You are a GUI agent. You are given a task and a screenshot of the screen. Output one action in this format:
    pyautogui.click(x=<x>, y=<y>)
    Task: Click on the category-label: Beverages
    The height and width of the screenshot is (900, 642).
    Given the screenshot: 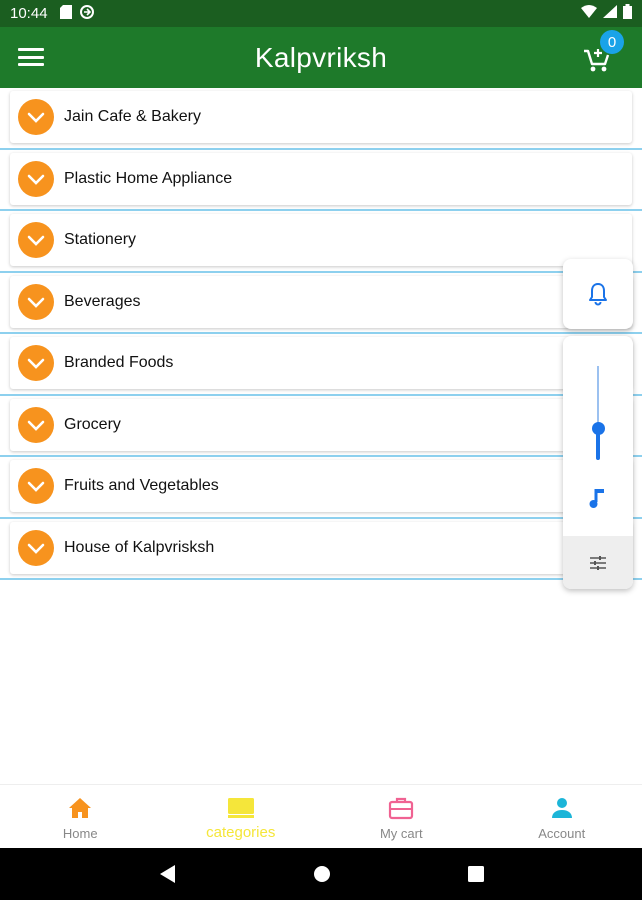 What is the action you would take?
    pyautogui.click(x=102, y=301)
    